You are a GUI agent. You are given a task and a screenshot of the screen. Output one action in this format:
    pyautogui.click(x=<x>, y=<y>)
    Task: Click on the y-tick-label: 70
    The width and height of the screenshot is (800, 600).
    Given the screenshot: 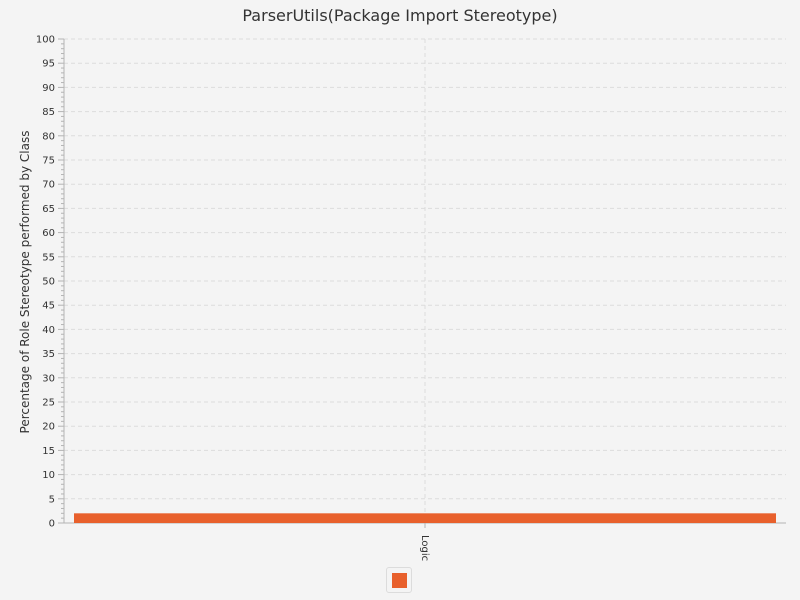 What is the action you would take?
    pyautogui.click(x=48, y=185)
    